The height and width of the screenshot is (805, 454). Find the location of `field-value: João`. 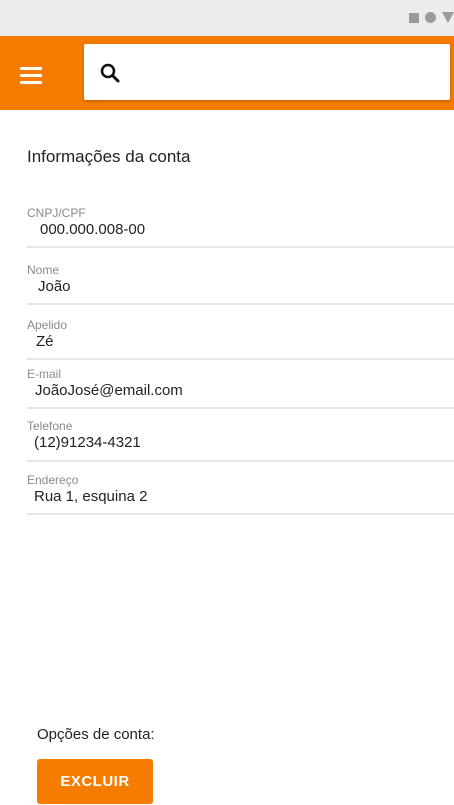

field-value: João is located at coordinates (54, 286).